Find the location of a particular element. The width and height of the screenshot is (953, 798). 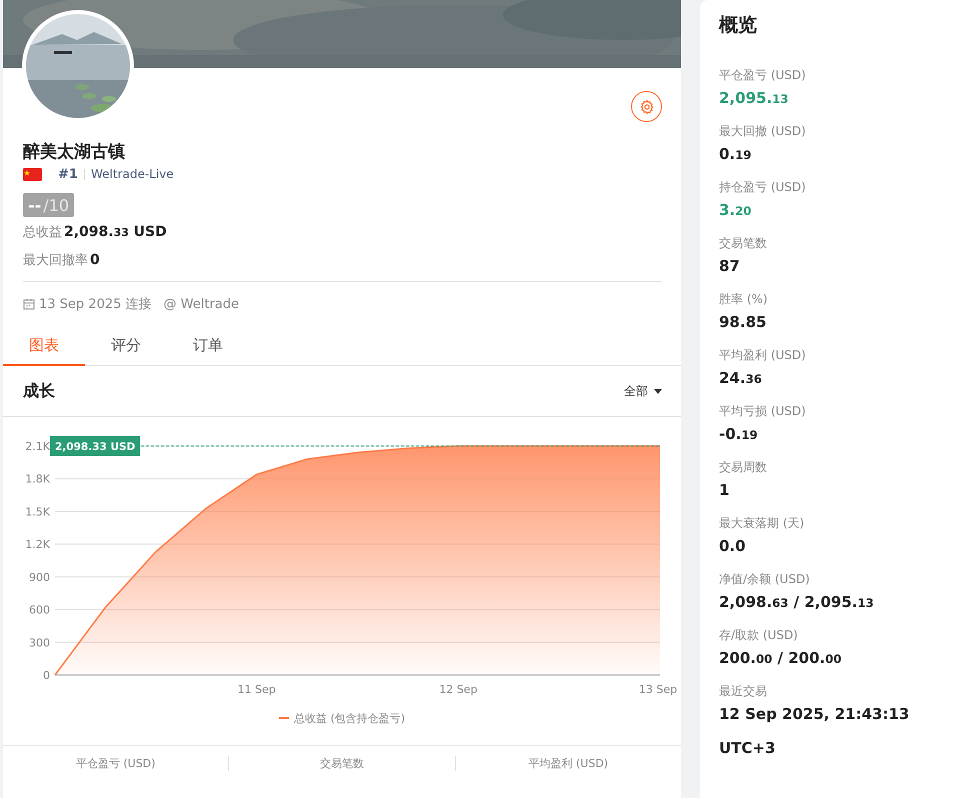

settings-icon is located at coordinates (646, 106).